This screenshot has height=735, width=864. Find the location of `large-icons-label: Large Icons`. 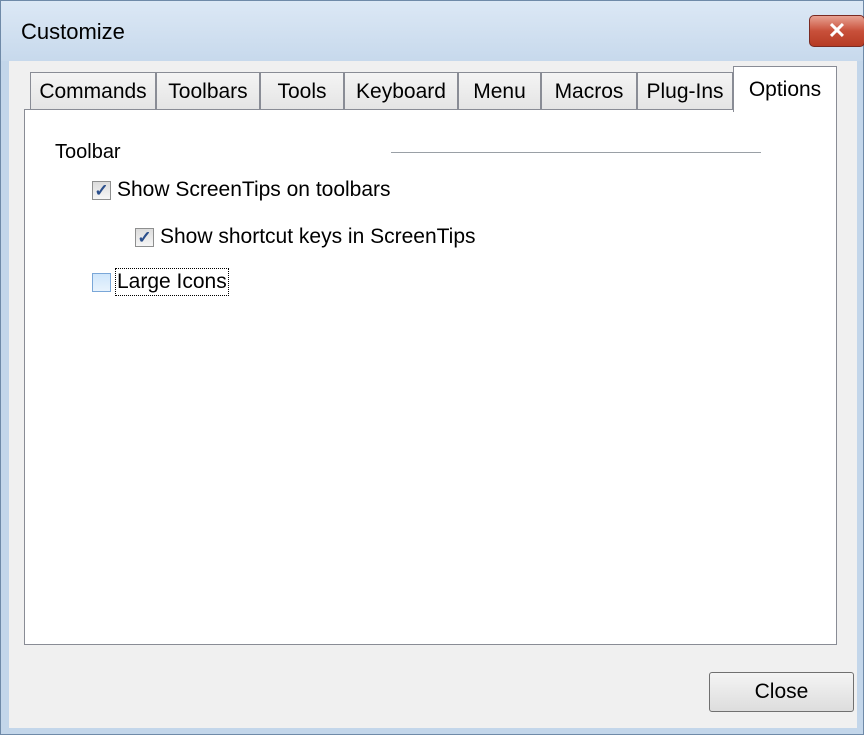

large-icons-label: Large Icons is located at coordinates (172, 282).